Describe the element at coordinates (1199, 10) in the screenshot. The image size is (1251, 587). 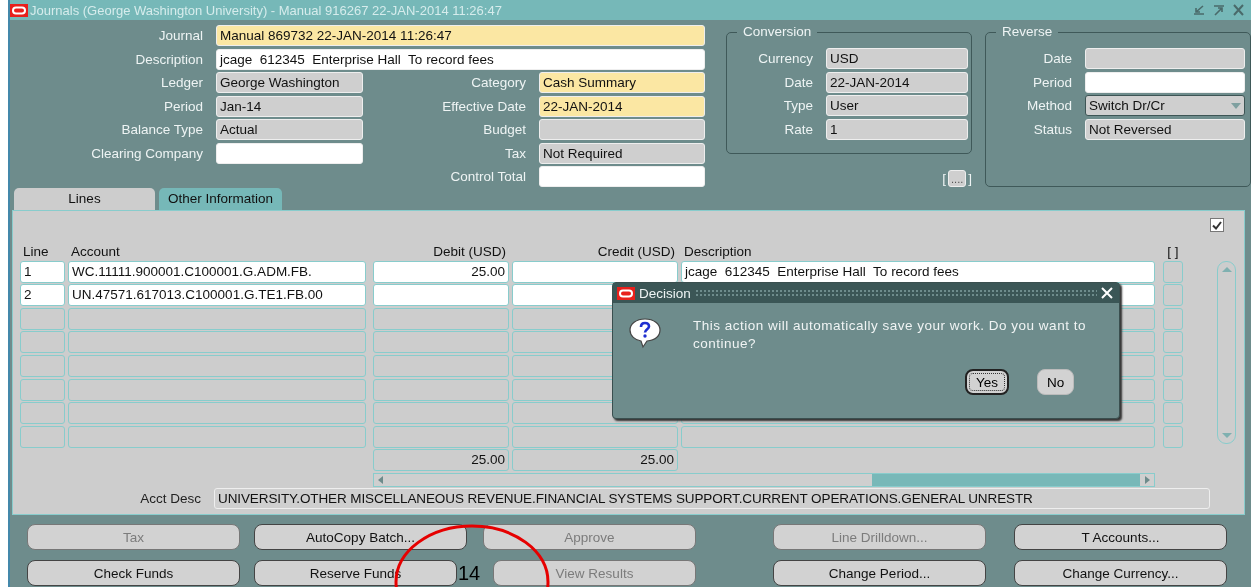
I see `minimize-icon` at that location.